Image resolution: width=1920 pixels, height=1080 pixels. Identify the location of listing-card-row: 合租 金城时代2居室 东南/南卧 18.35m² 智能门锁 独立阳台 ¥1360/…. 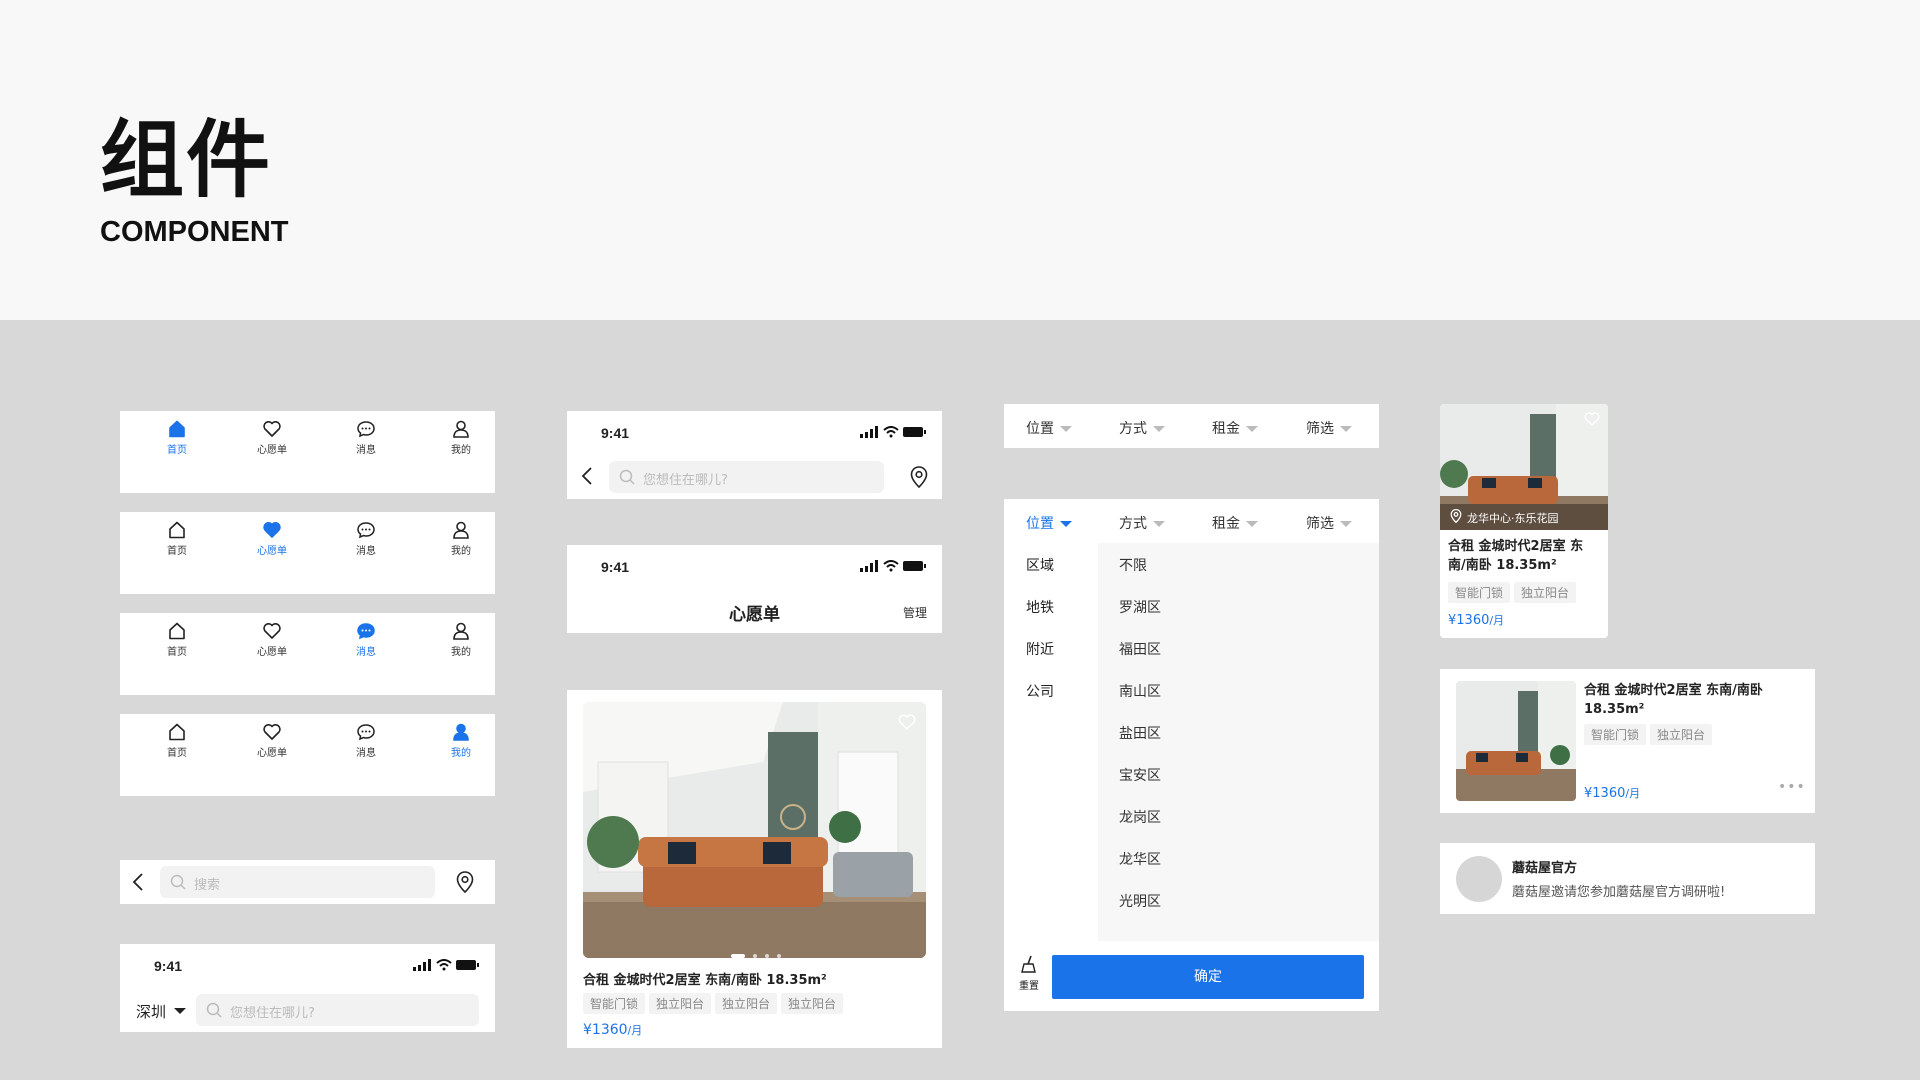
(1627, 741).